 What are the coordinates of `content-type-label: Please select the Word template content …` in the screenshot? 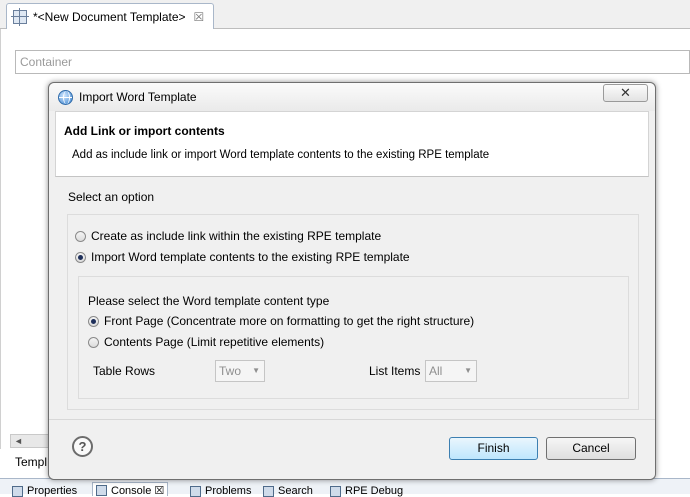 It's located at (209, 301).